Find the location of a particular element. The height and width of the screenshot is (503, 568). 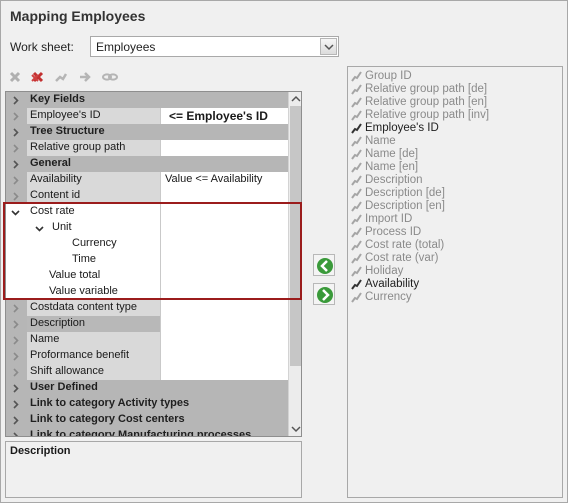

grid-category: Link to category Activity types is located at coordinates (147, 404).